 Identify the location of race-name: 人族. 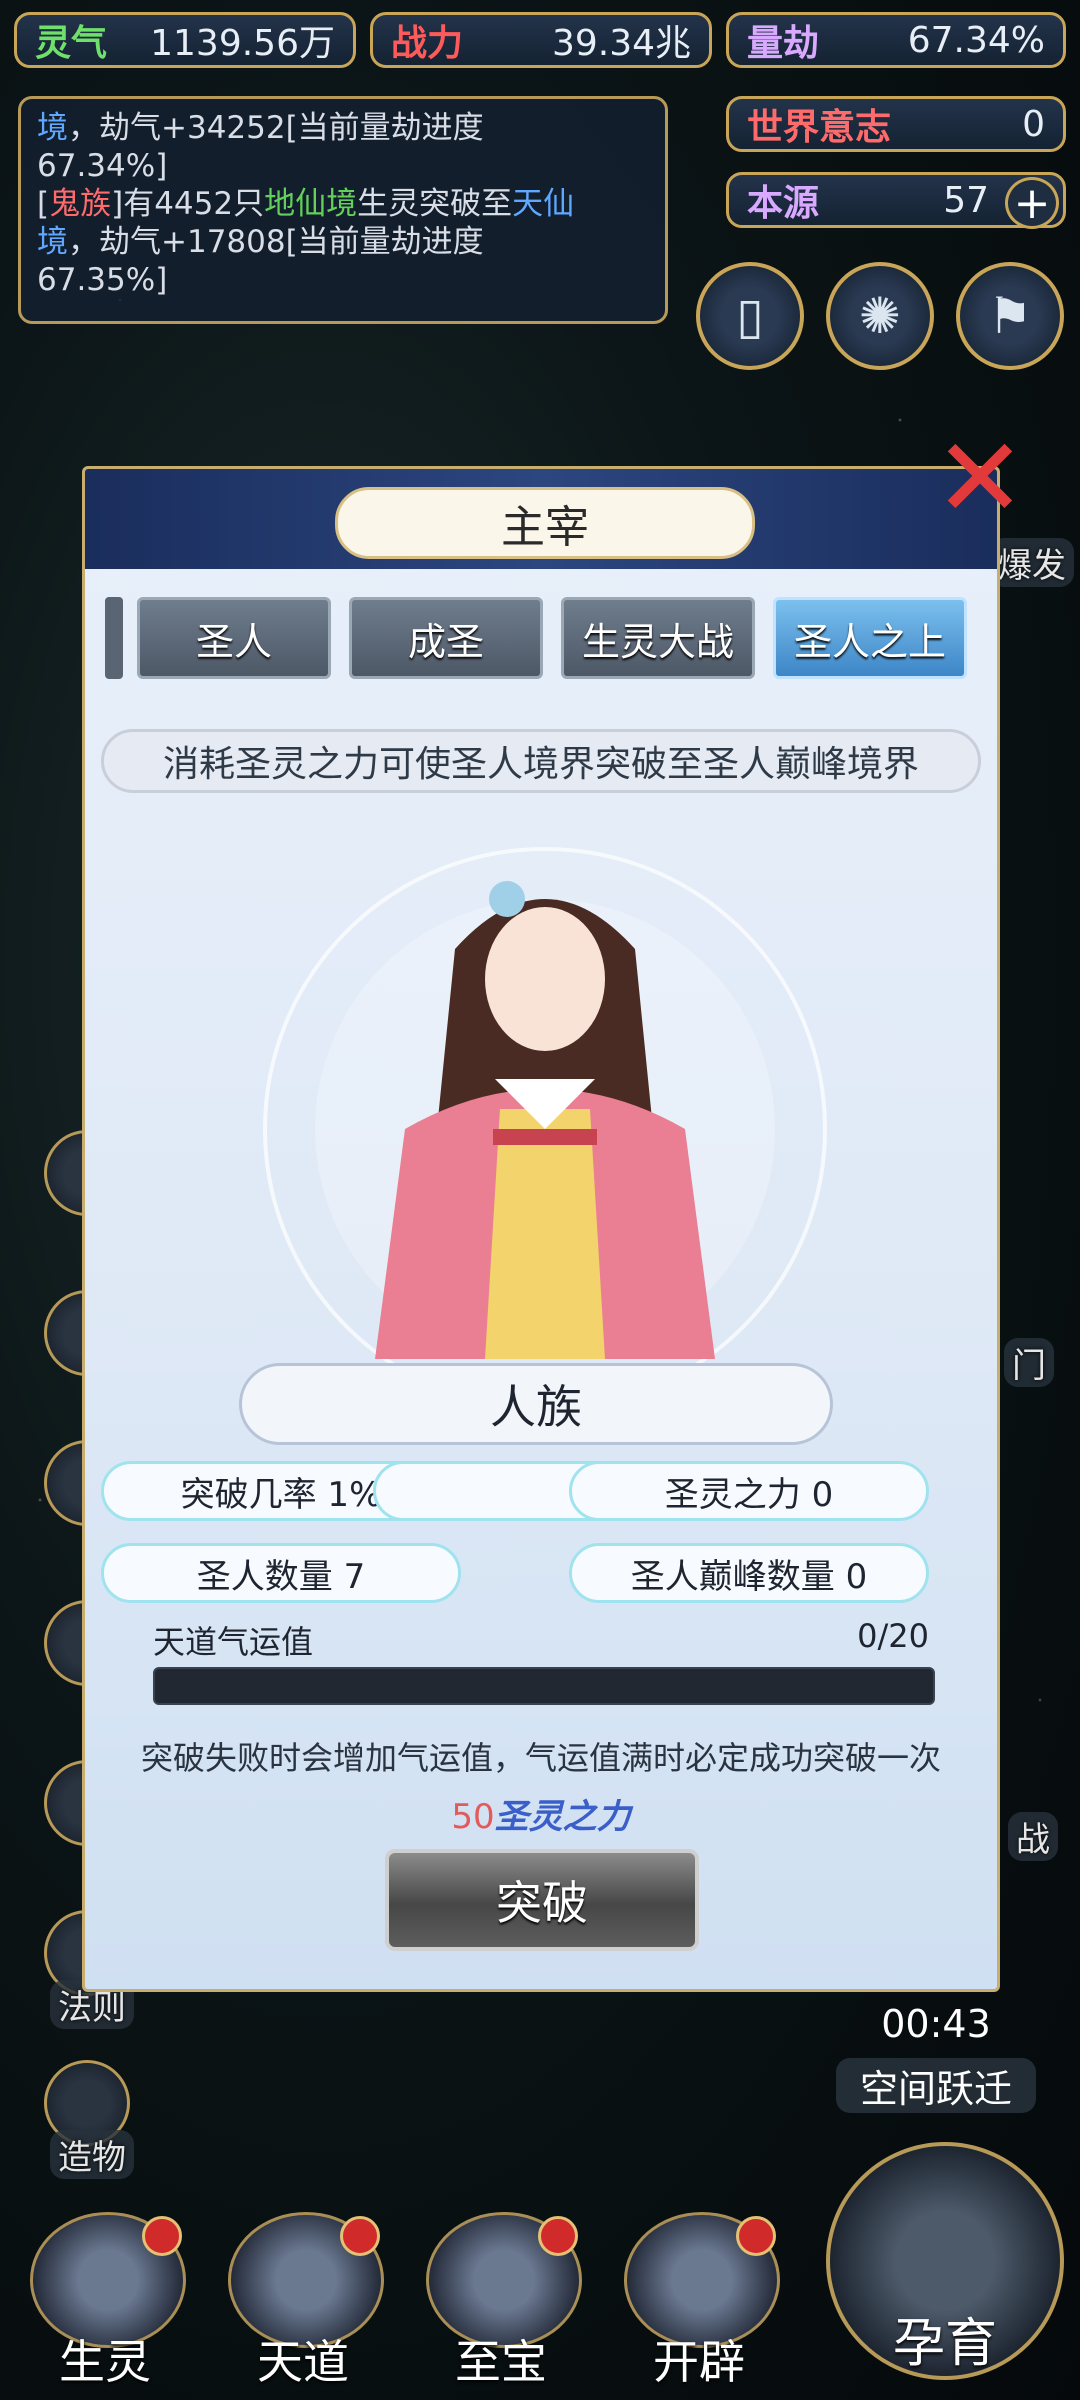
(536, 1407).